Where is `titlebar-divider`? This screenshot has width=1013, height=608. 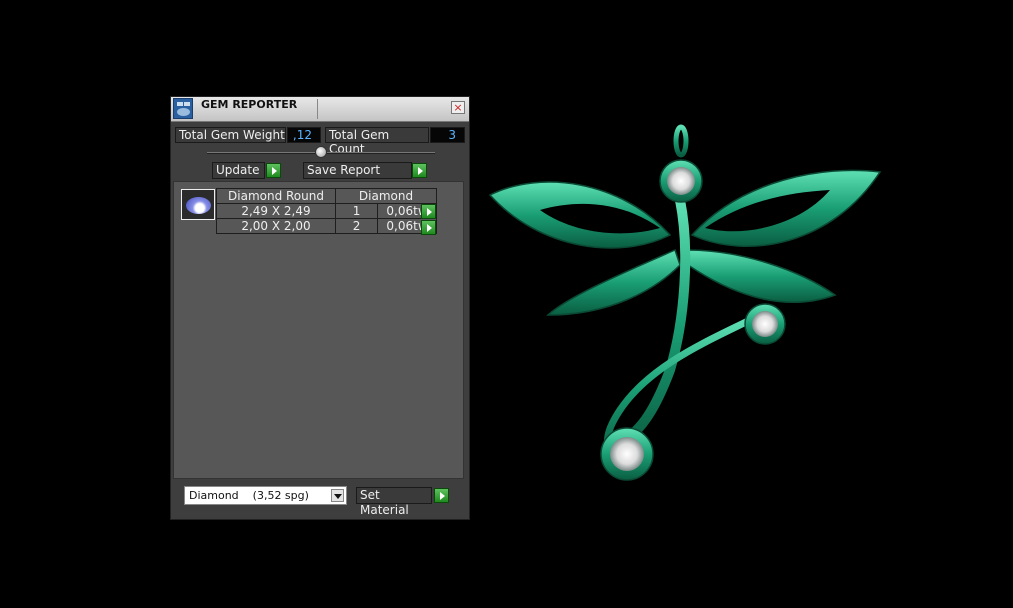 titlebar-divider is located at coordinates (317, 109).